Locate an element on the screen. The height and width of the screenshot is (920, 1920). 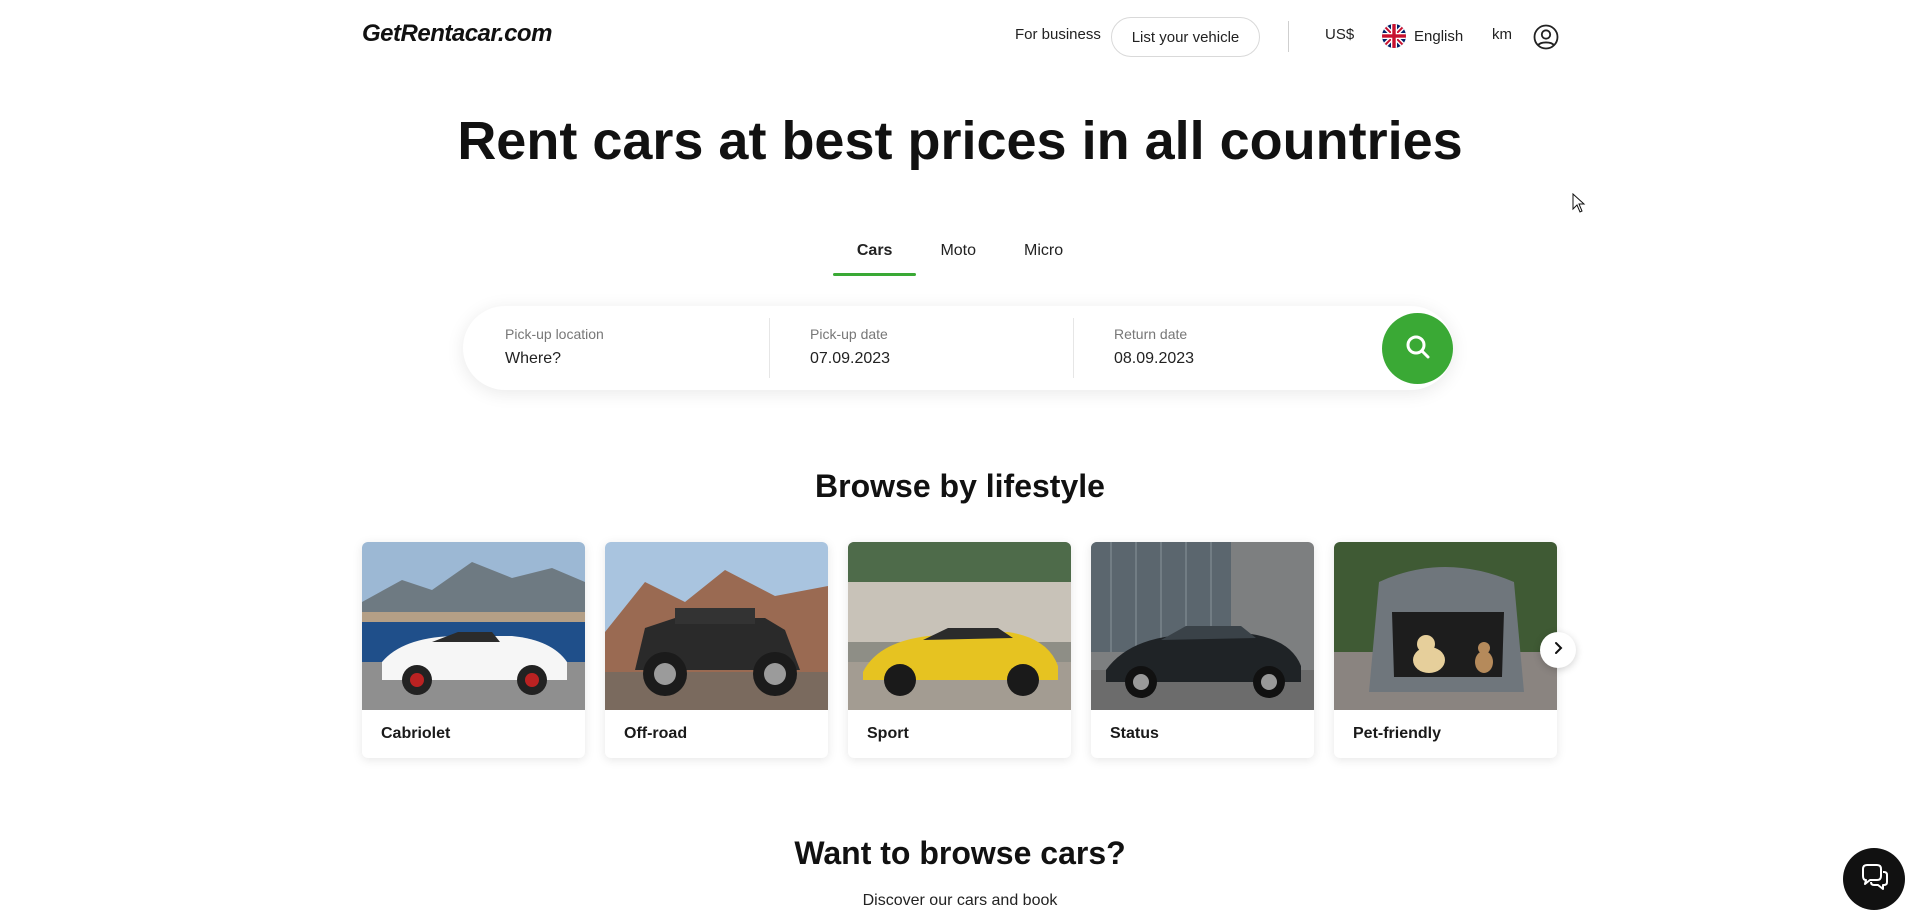
lifestyle-card-label: Off-road is located at coordinates (656, 733).